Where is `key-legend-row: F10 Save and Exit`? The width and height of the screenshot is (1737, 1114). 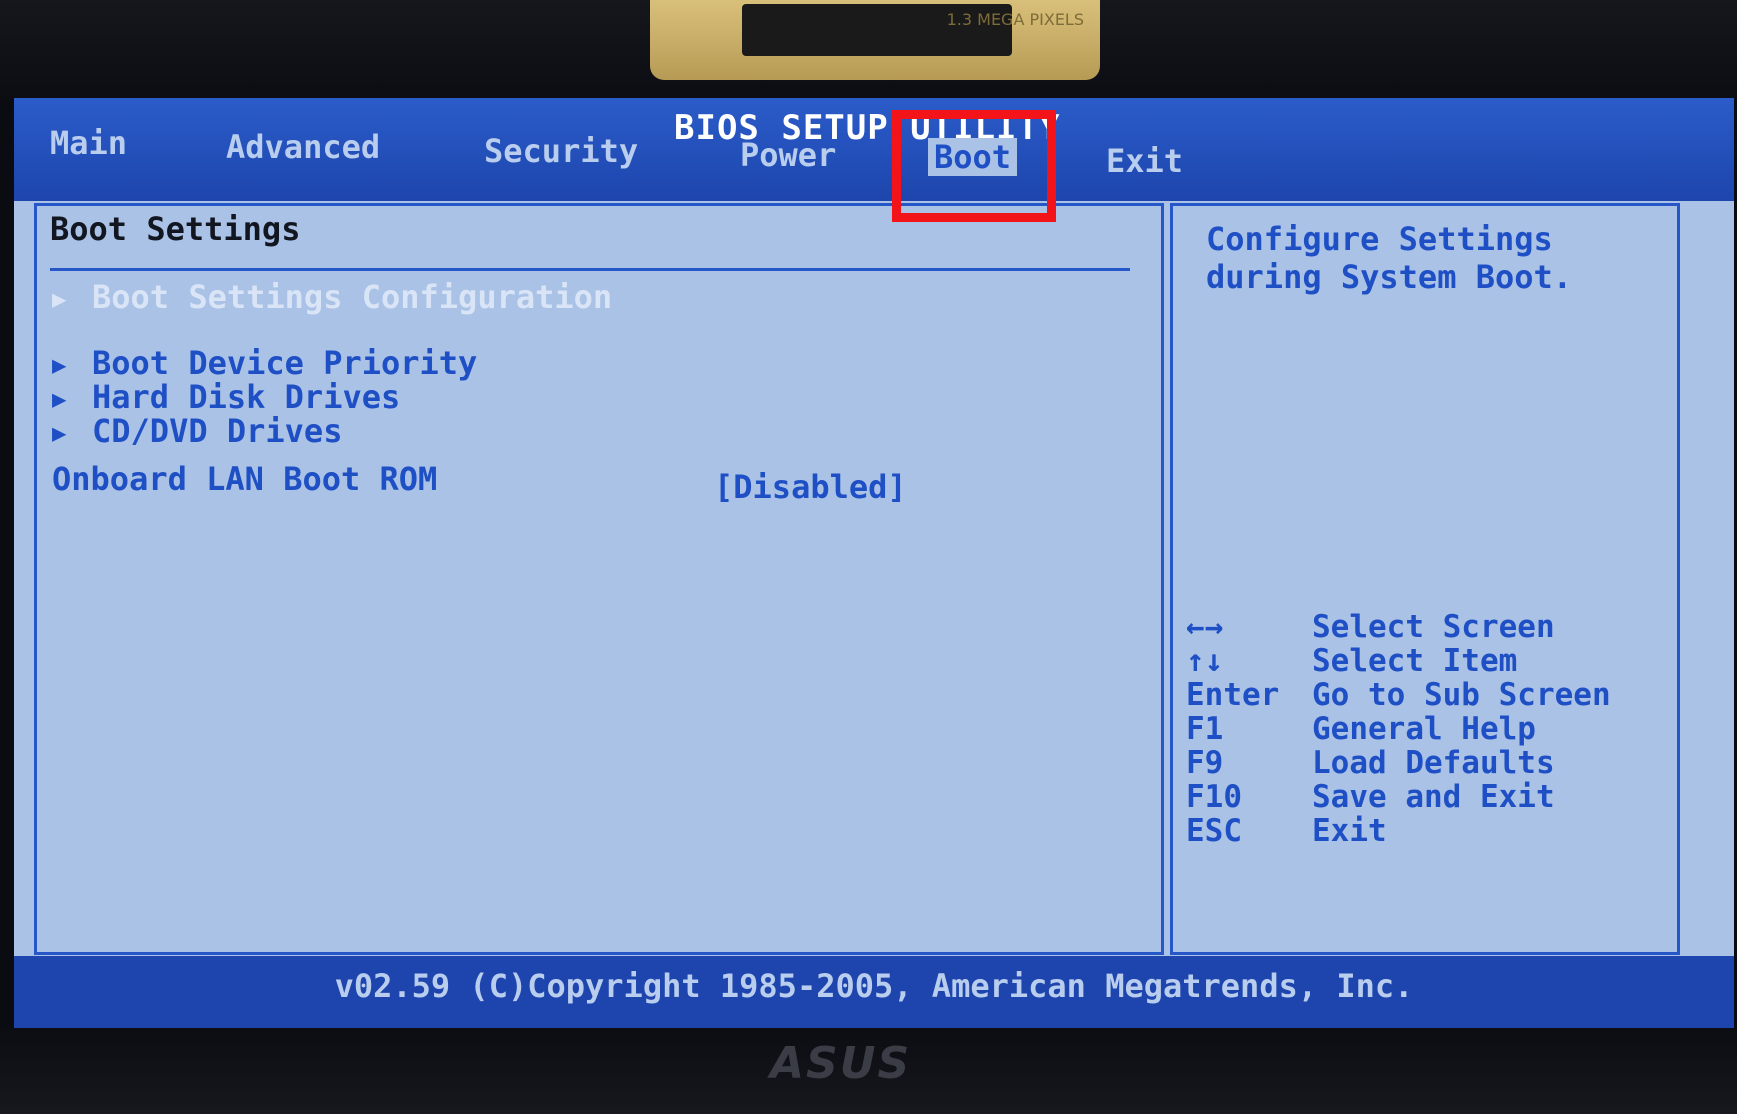
key-legend-row: F10 Save and Exit is located at coordinates (1370, 797).